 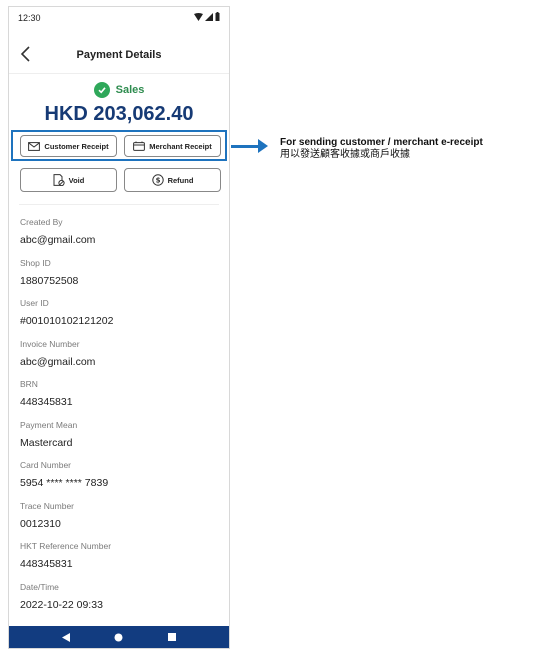 What do you see at coordinates (49, 280) in the screenshot?
I see `detail-value: 1880752508` at bounding box center [49, 280].